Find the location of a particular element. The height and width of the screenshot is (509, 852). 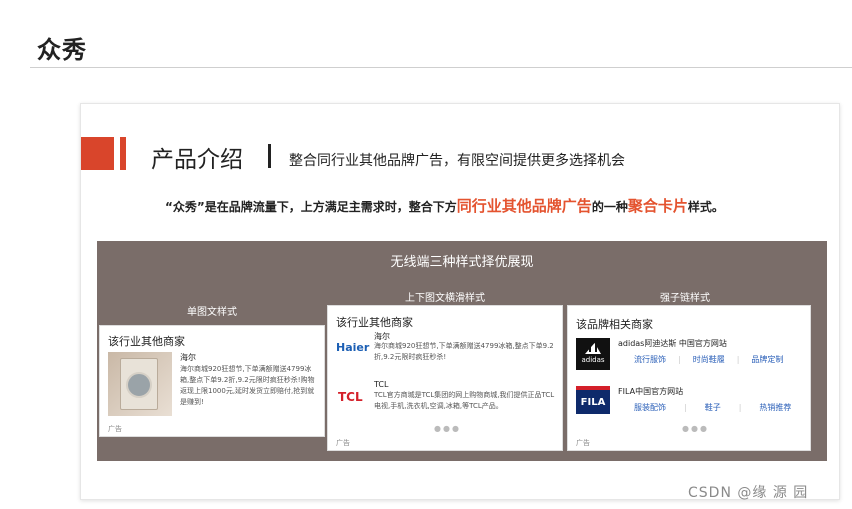

adidas-logo: adidas is located at coordinates (593, 354).